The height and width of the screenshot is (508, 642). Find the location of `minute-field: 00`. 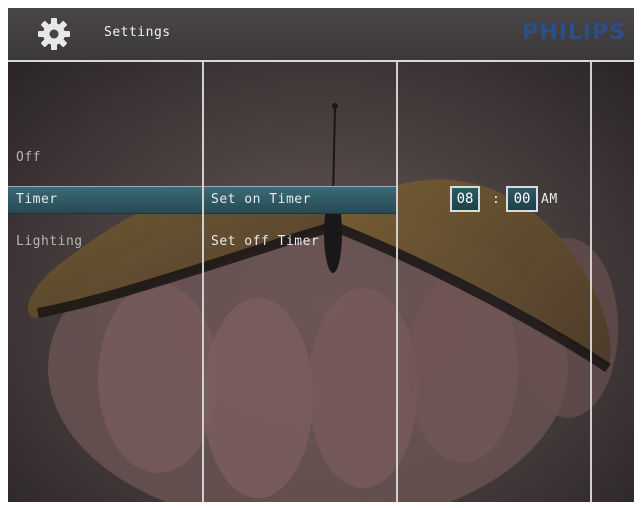

minute-field: 00 is located at coordinates (522, 199).